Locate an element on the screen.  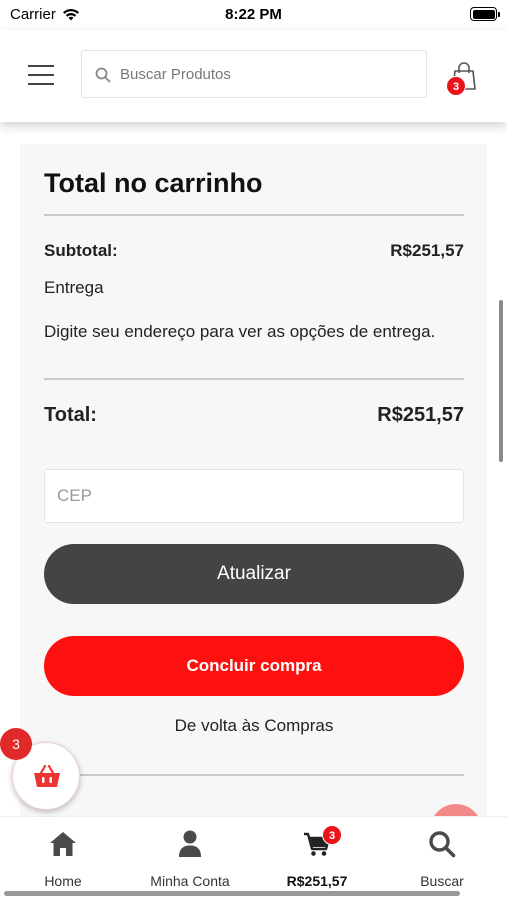
search-input is located at coordinates (270, 74).